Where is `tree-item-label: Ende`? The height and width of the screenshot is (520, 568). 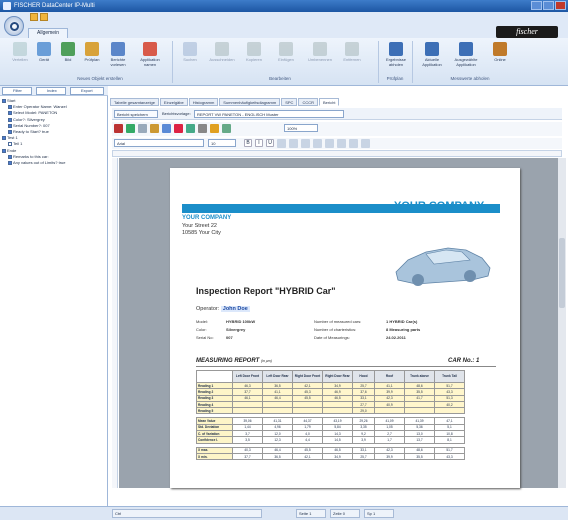 tree-item-label: Ende is located at coordinates (12, 150).